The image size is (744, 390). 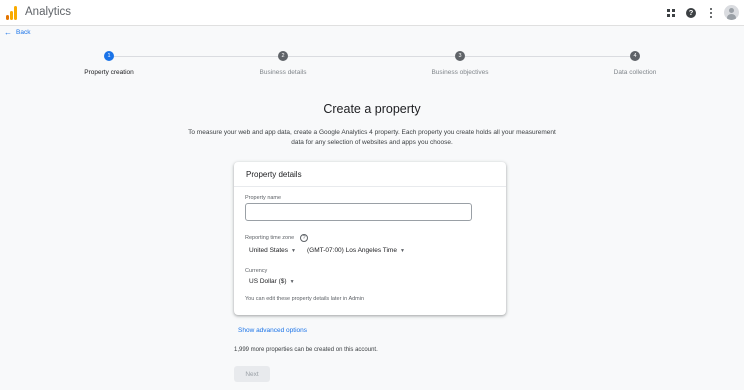 I want to click on currency-select: US Dollar ($) ▼, so click(x=272, y=281).